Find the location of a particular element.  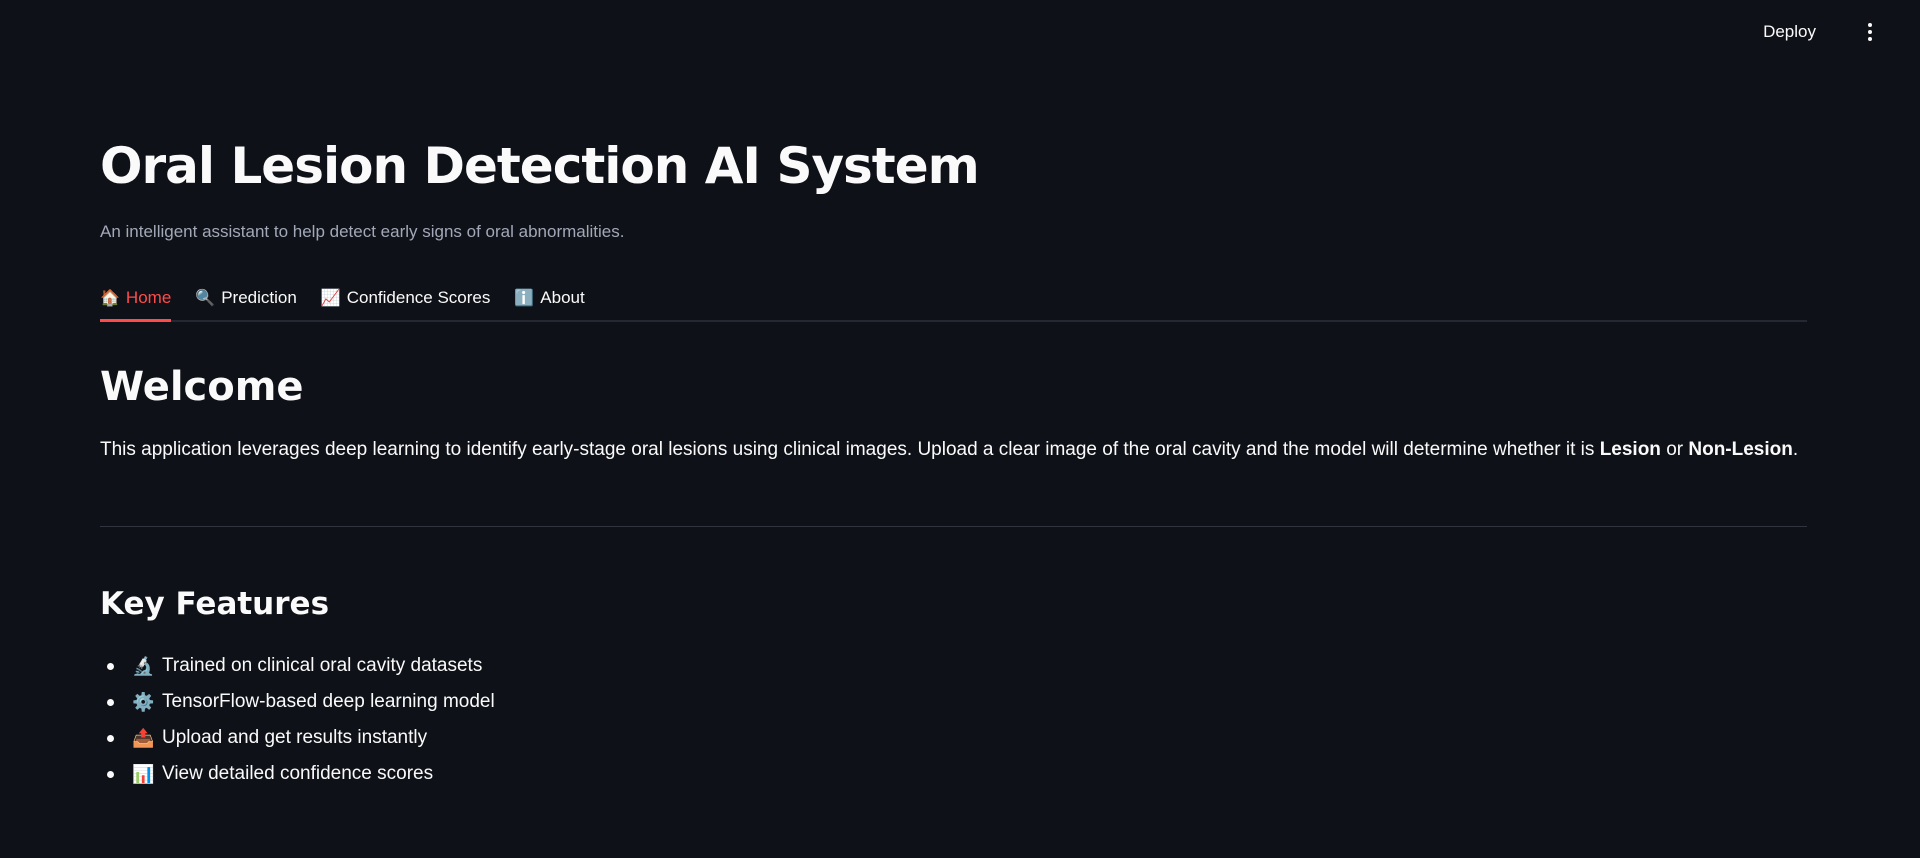

features-heading: Key Features is located at coordinates (215, 604).